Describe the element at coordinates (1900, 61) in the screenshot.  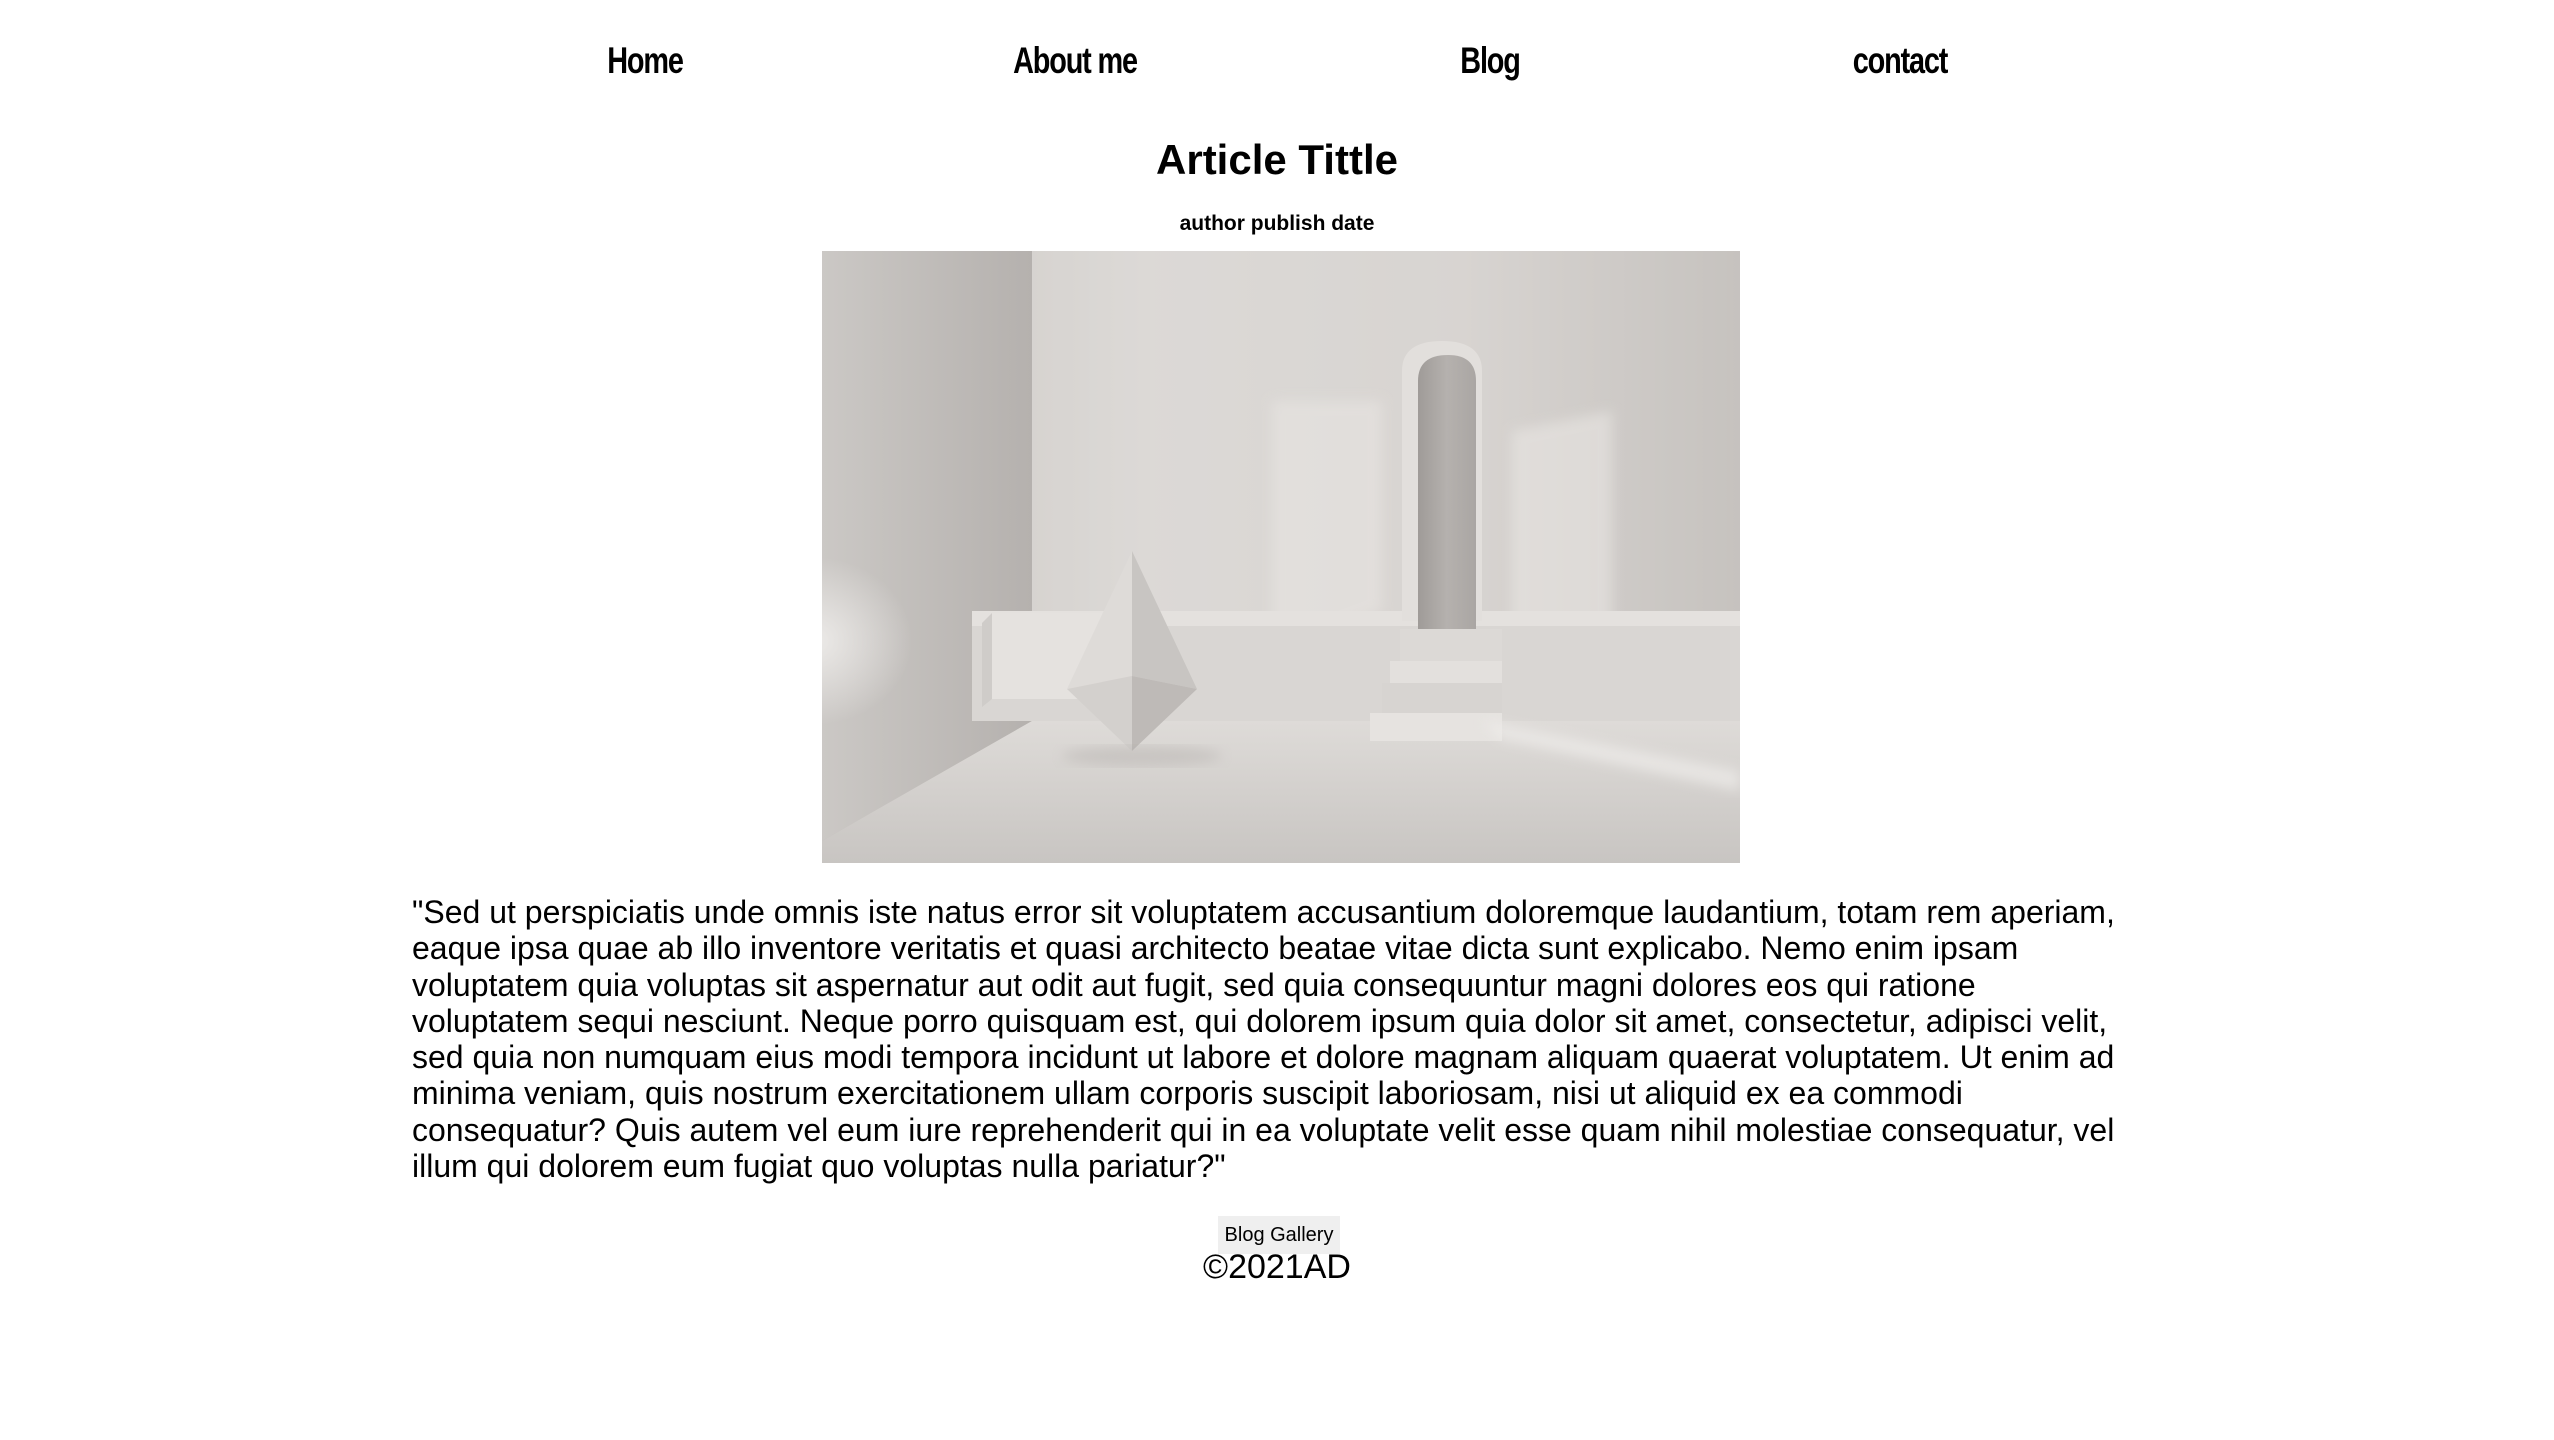
I see `nav-link-contact: contact` at that location.